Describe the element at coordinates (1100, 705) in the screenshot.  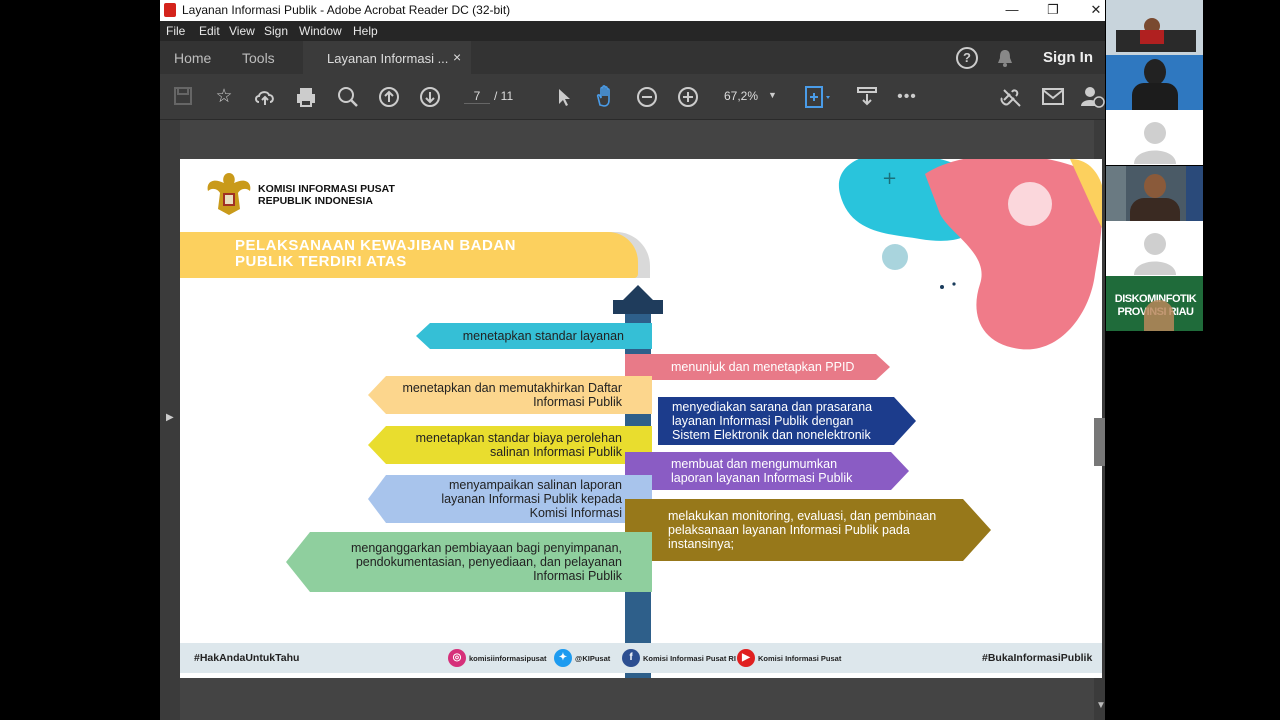
I see `scroll-down-arrow-icon: ▼` at that location.